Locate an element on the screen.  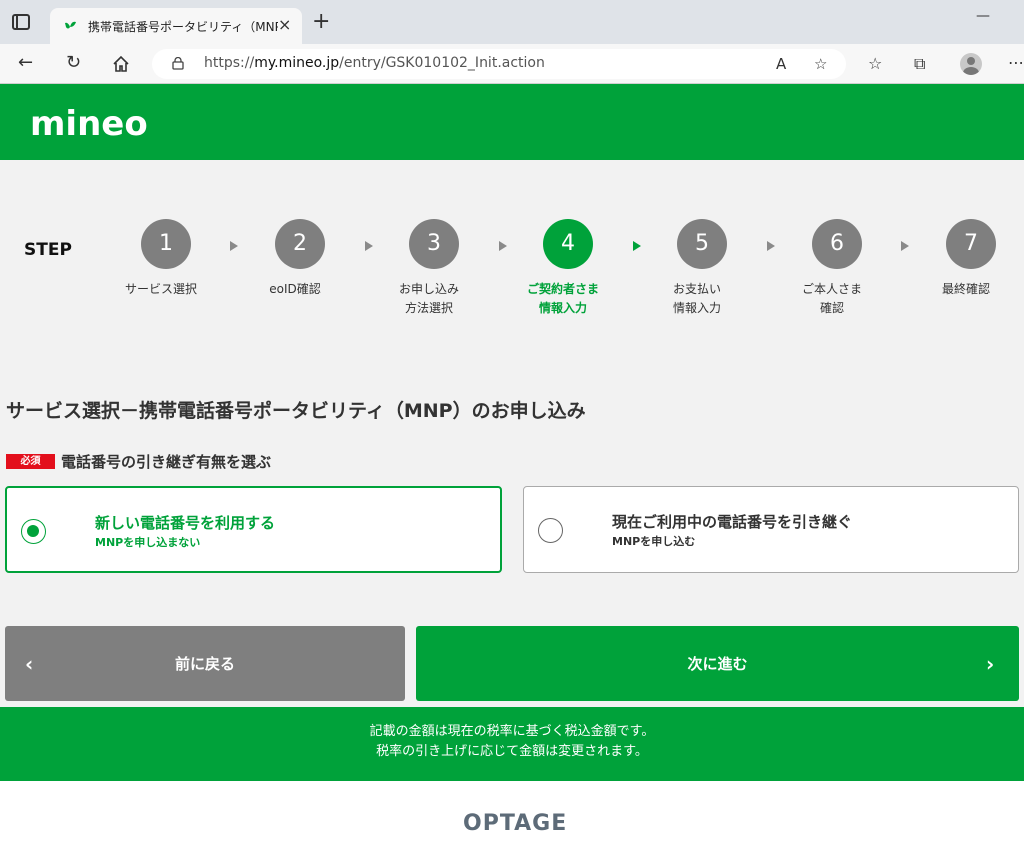
url-prefix: https:// is located at coordinates (229, 63).